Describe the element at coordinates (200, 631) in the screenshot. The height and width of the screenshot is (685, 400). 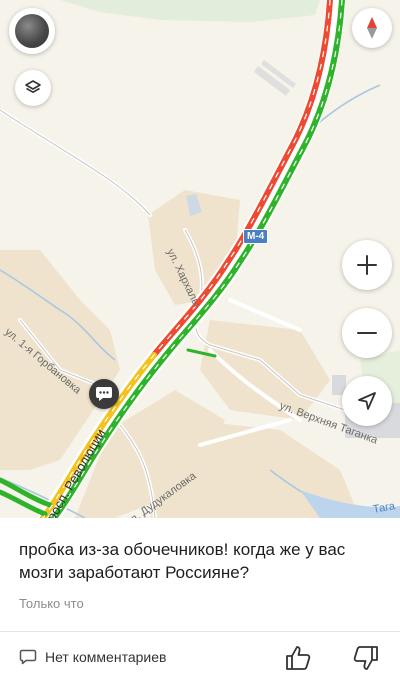
I see `divider` at that location.